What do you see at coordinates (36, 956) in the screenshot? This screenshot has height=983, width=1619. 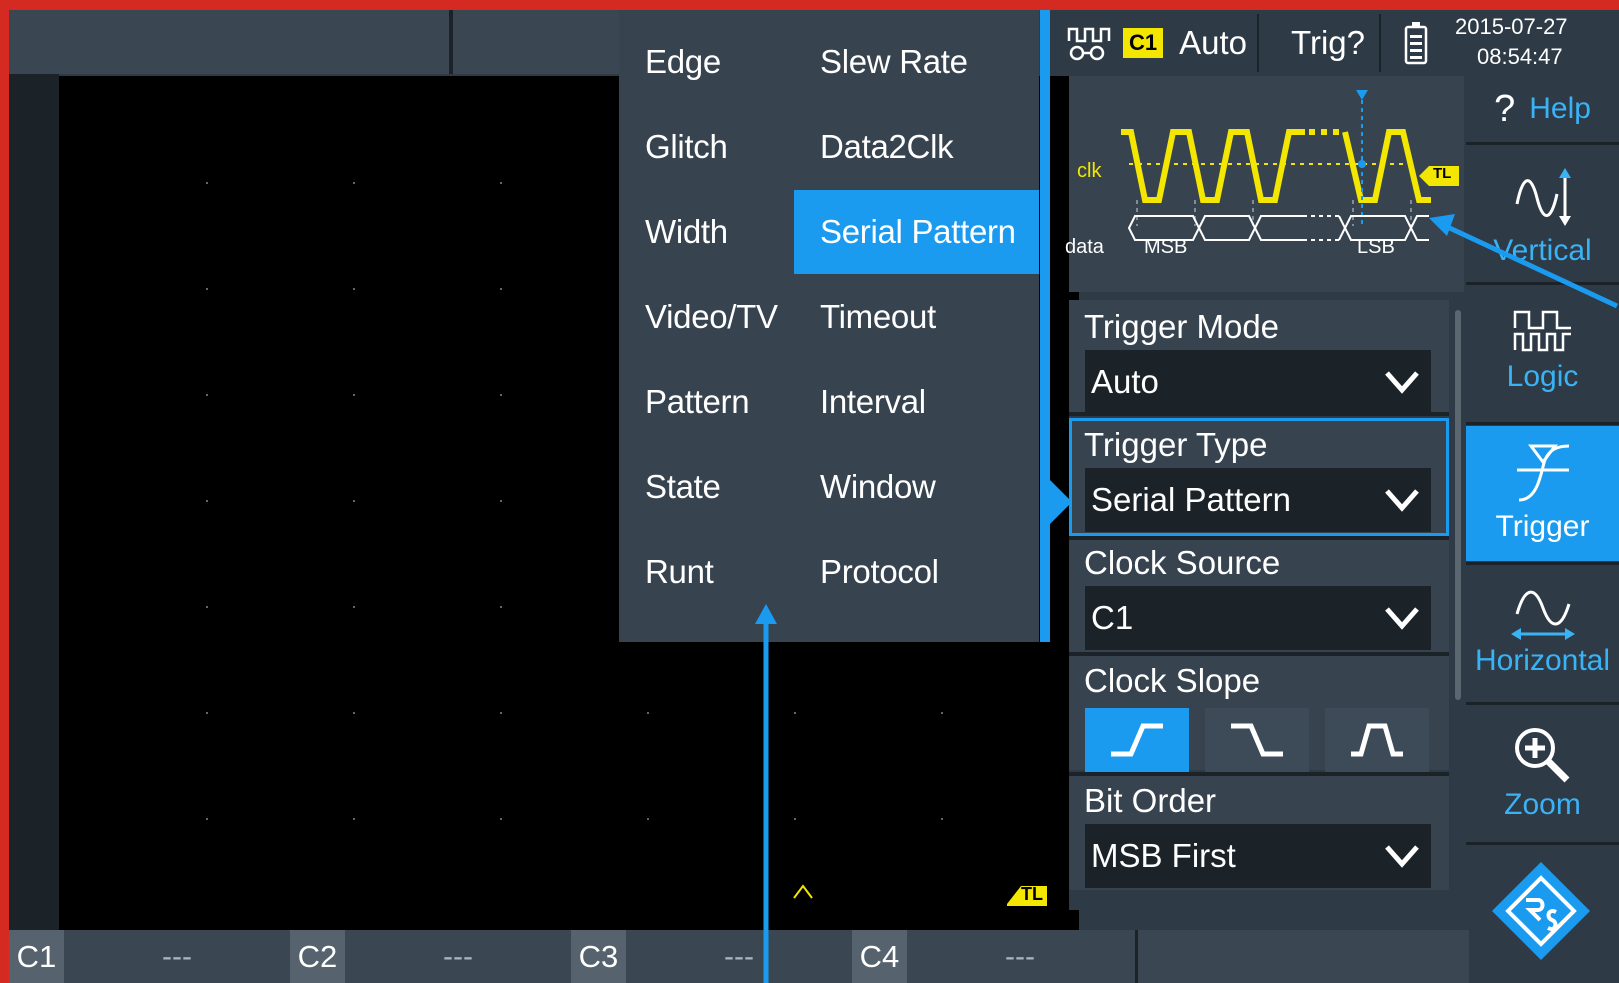 I see `channel-1-label: C1` at bounding box center [36, 956].